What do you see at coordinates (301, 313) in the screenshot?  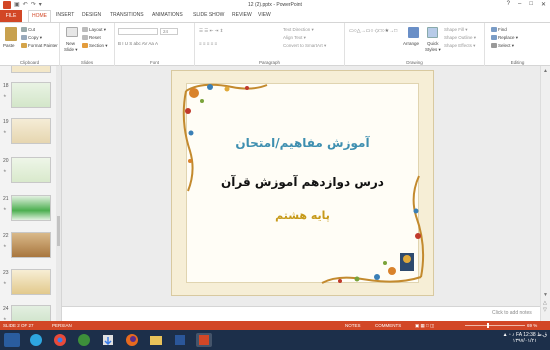 I see `notes-pane: Click to add notes` at bounding box center [301, 313].